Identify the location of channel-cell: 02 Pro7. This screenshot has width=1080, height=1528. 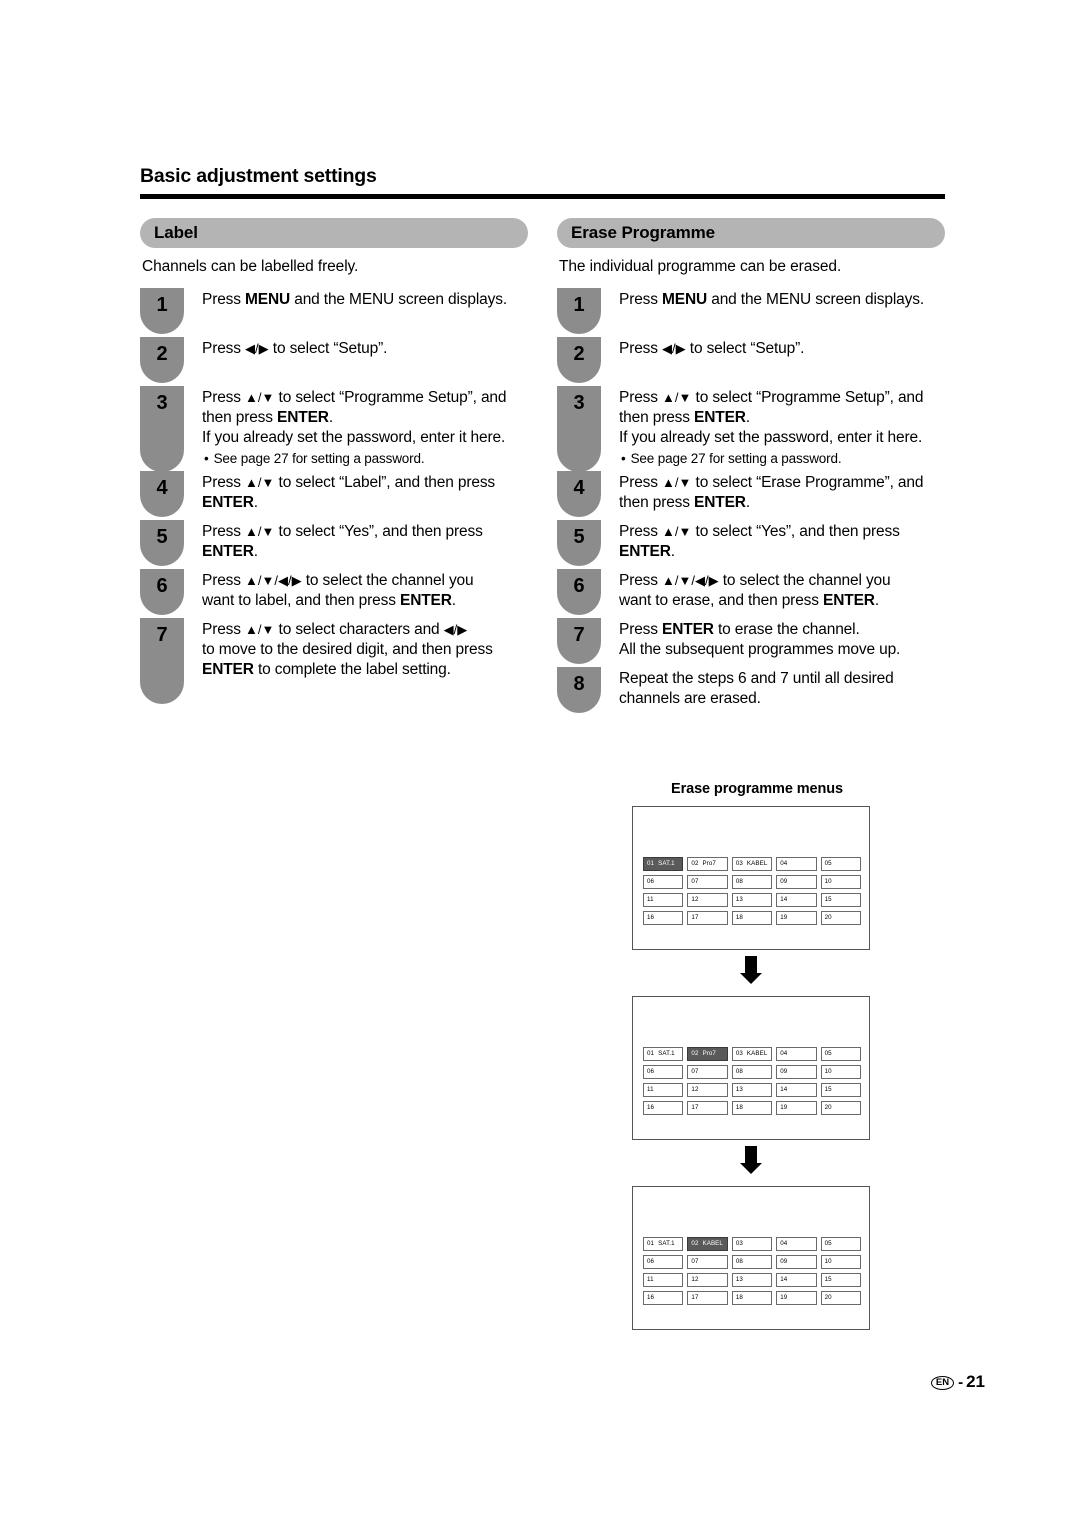
(707, 864).